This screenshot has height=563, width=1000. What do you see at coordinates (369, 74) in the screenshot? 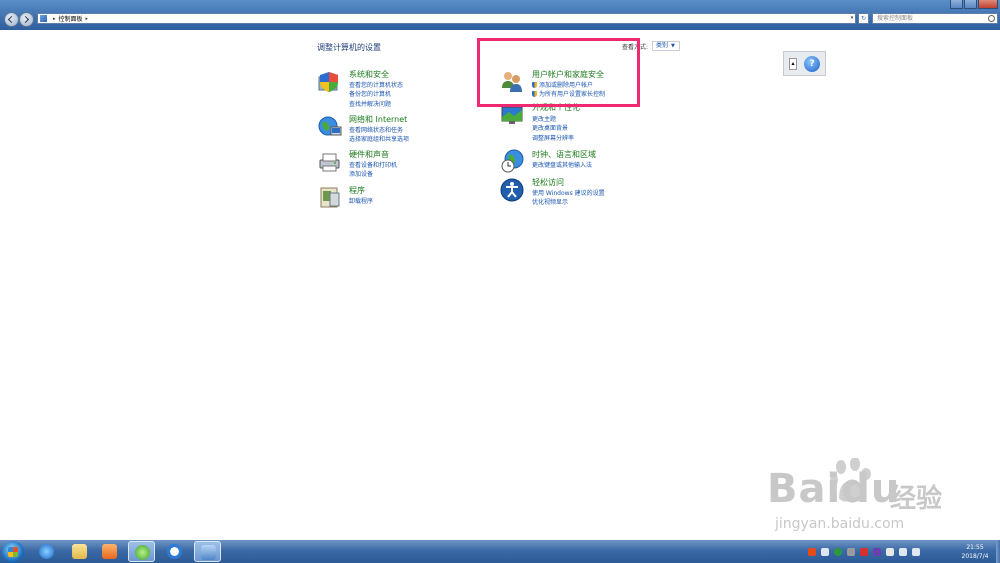
I see `category-title: 系统和安全` at bounding box center [369, 74].